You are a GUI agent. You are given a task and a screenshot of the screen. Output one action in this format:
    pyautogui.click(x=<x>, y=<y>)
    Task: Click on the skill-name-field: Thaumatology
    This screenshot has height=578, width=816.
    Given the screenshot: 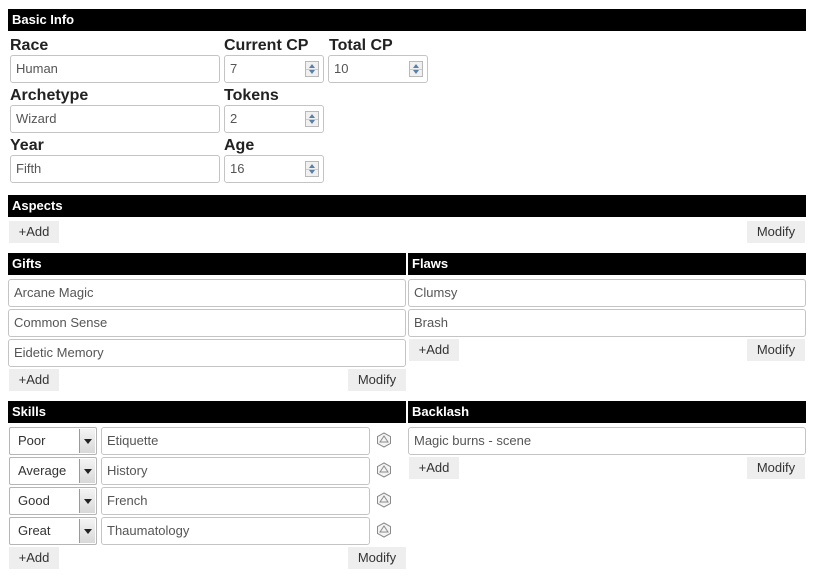 What is the action you would take?
    pyautogui.click(x=235, y=531)
    